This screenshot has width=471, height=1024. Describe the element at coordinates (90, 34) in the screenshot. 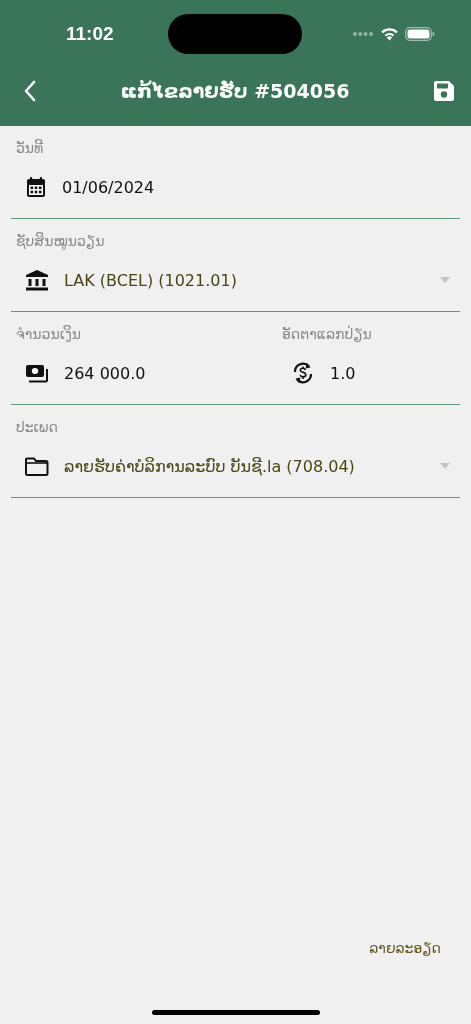

I see `status-time: 11:02` at that location.